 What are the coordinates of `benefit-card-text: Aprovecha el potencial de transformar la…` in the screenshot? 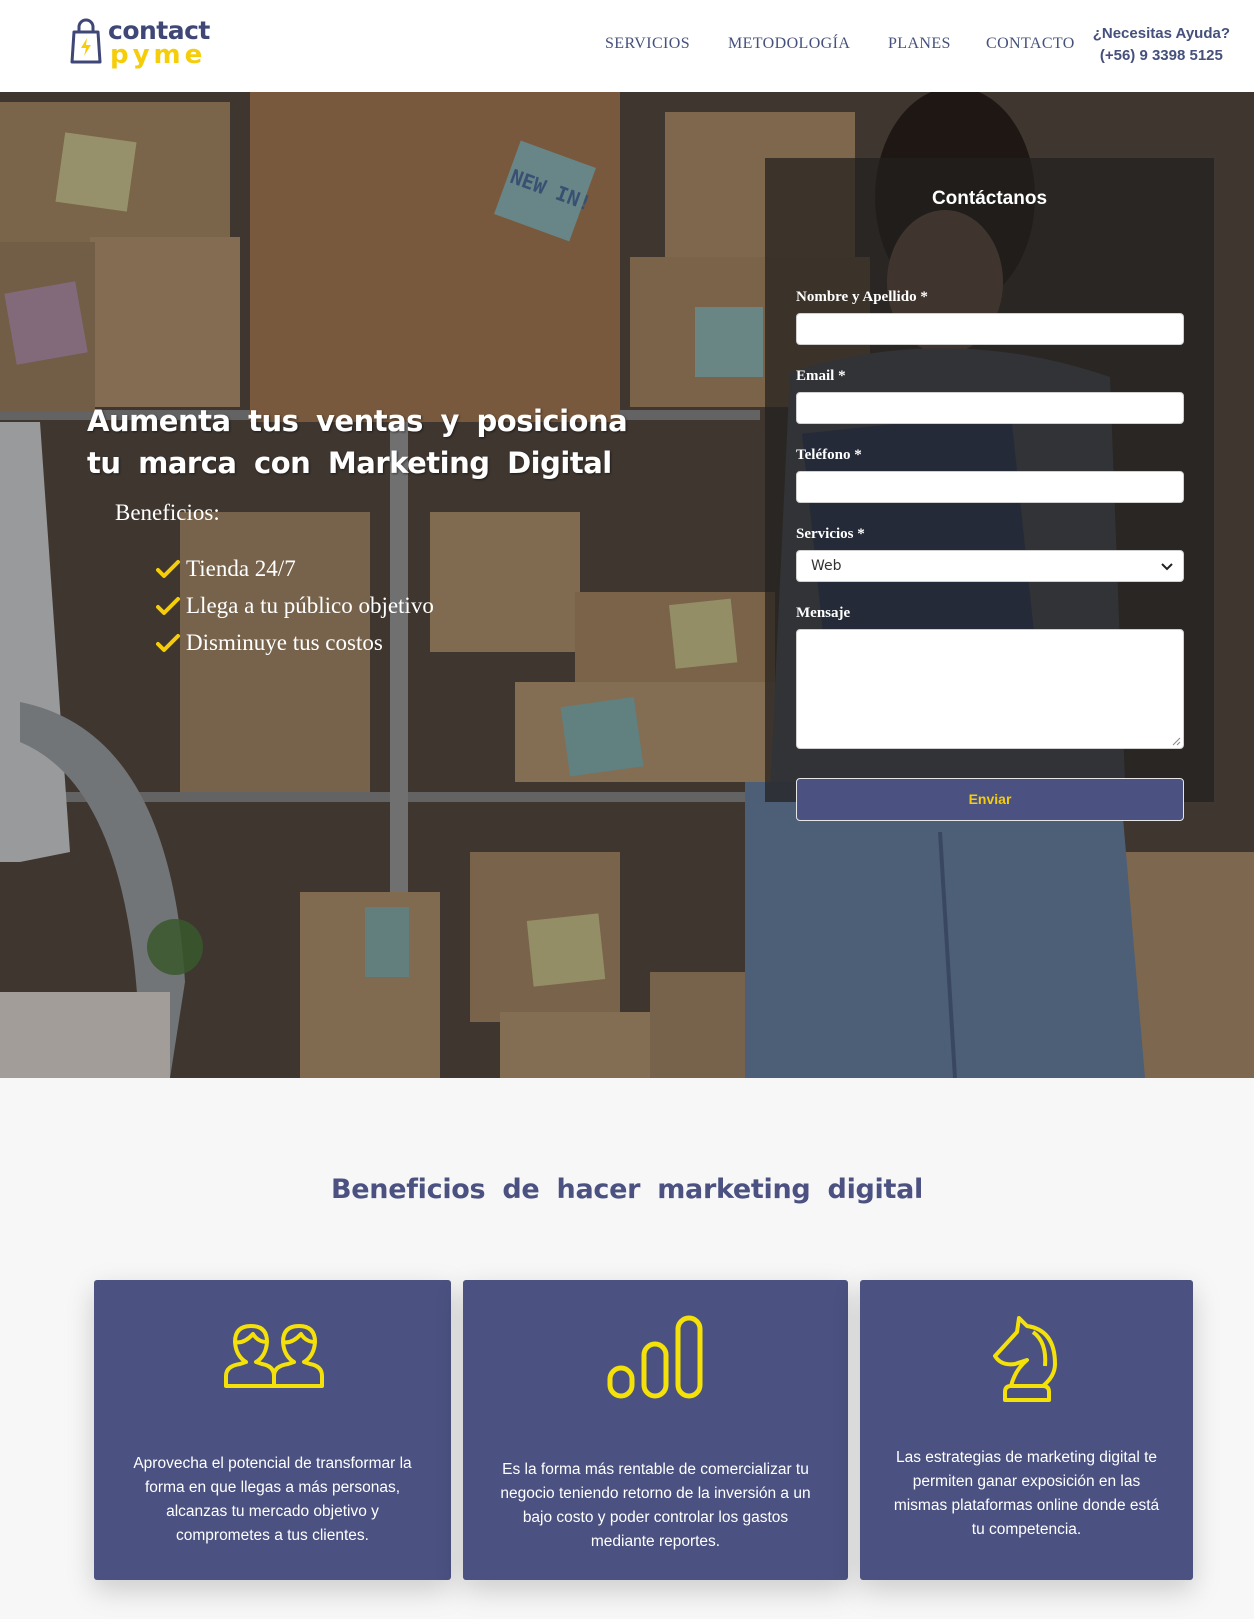 It's located at (272, 1499).